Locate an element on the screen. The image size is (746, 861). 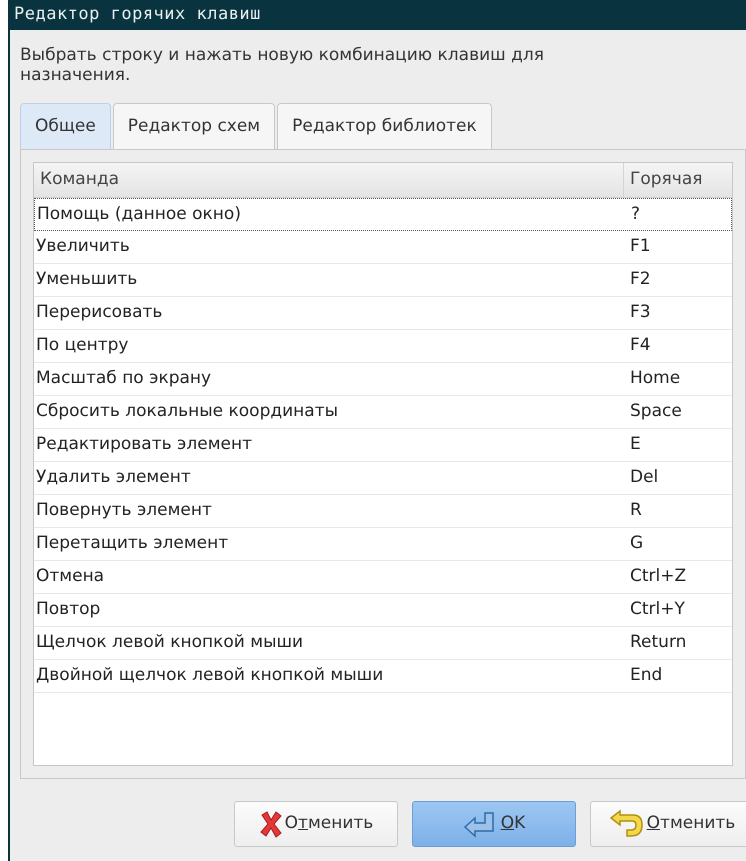
table-row: Перетащить элемент G is located at coordinates (383, 544).